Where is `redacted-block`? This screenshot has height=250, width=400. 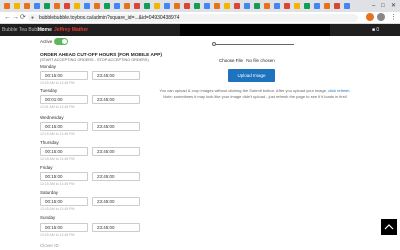
redacted-block is located at coordinates (255, 30).